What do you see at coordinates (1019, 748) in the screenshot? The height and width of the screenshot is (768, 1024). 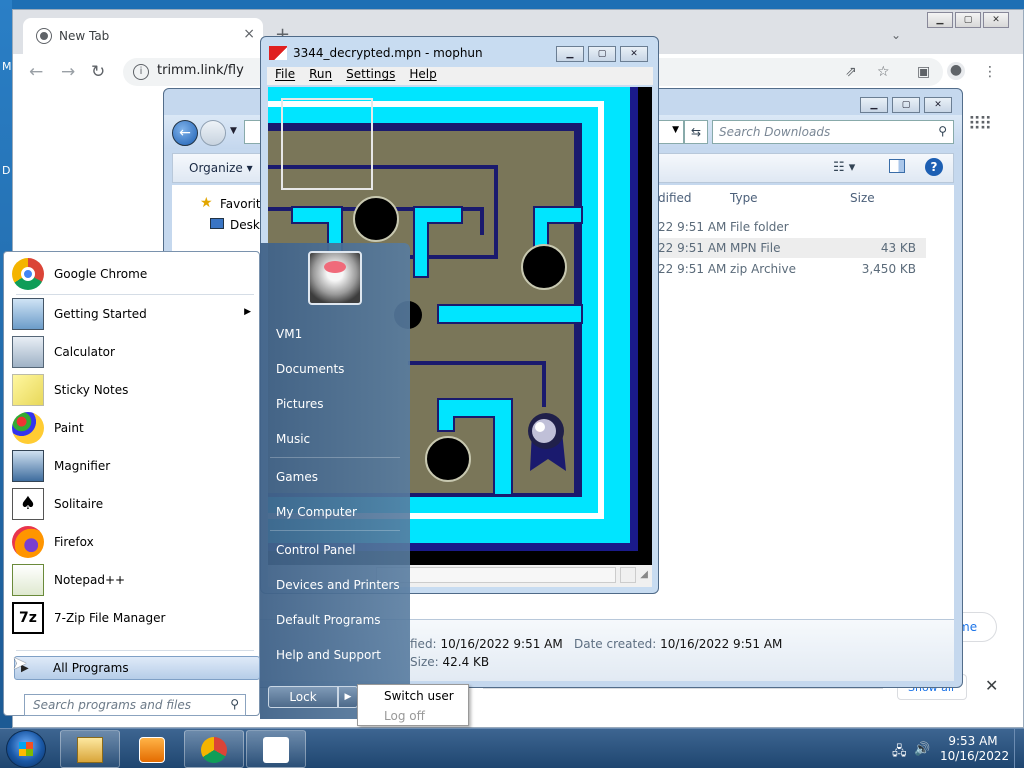 I see `show-desktop-button` at bounding box center [1019, 748].